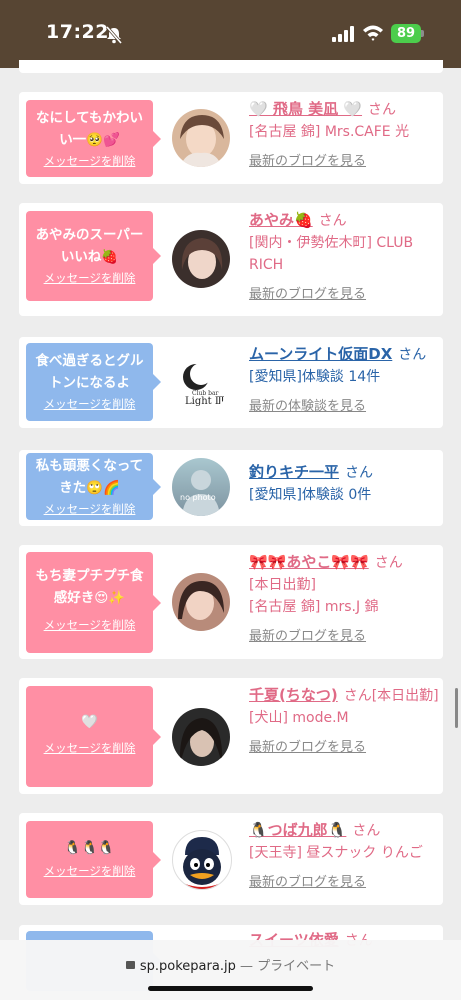 The height and width of the screenshot is (1000, 461). What do you see at coordinates (202, 863) in the screenshot?
I see `mascot-icon` at bounding box center [202, 863].